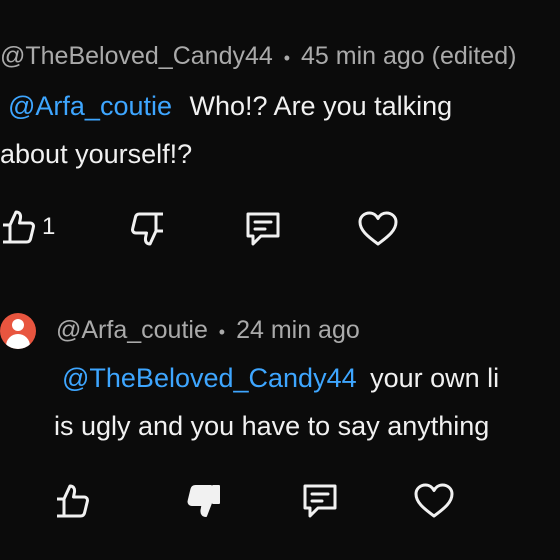 The image size is (560, 560). I want to click on comment-1-time: 45 min ago, so click(363, 56).